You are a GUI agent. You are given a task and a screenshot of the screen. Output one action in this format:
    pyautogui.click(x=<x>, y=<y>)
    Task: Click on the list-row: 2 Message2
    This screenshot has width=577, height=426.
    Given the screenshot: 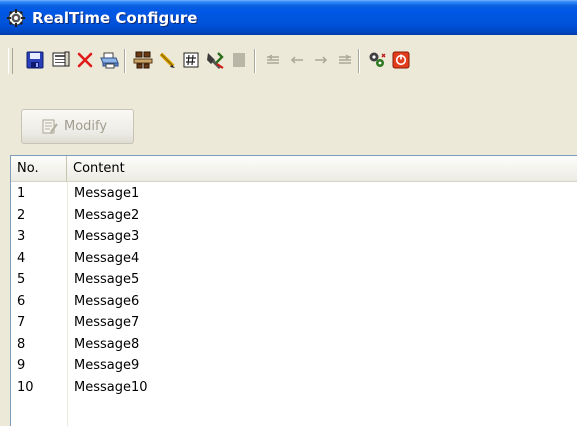 What is the action you would take?
    pyautogui.click(x=294, y=216)
    